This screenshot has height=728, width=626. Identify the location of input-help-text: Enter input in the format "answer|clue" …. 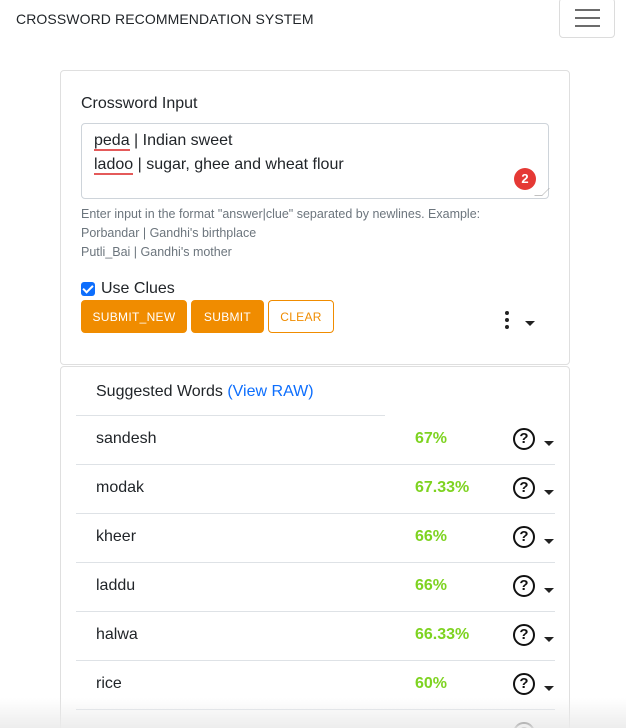
(281, 233).